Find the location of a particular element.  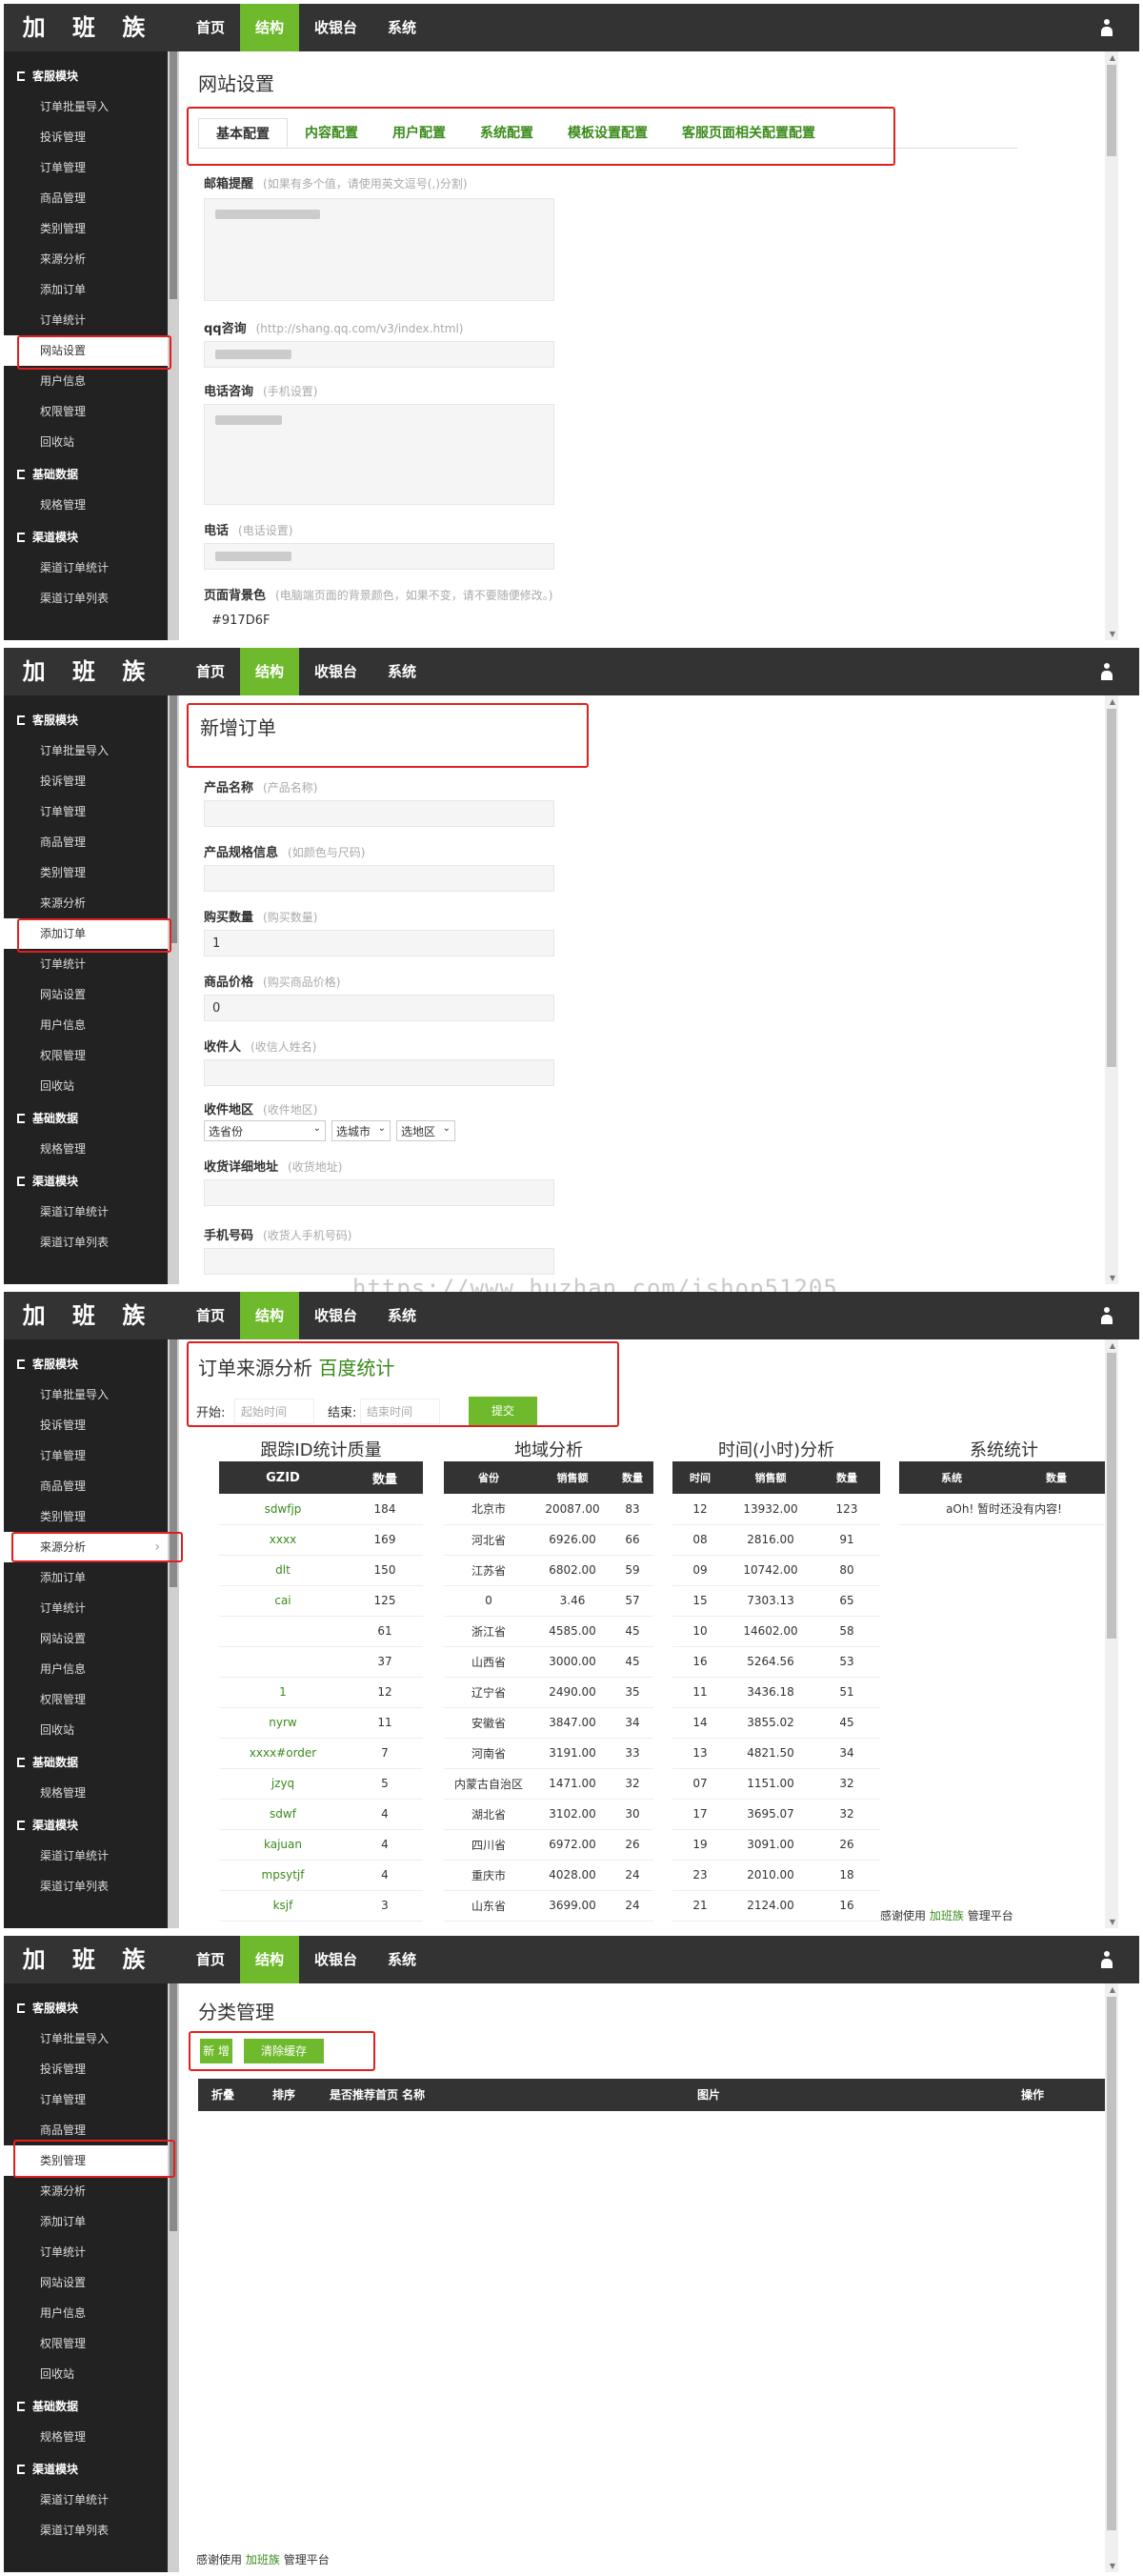

province-select: 选省份 ⌄ is located at coordinates (265, 1131).